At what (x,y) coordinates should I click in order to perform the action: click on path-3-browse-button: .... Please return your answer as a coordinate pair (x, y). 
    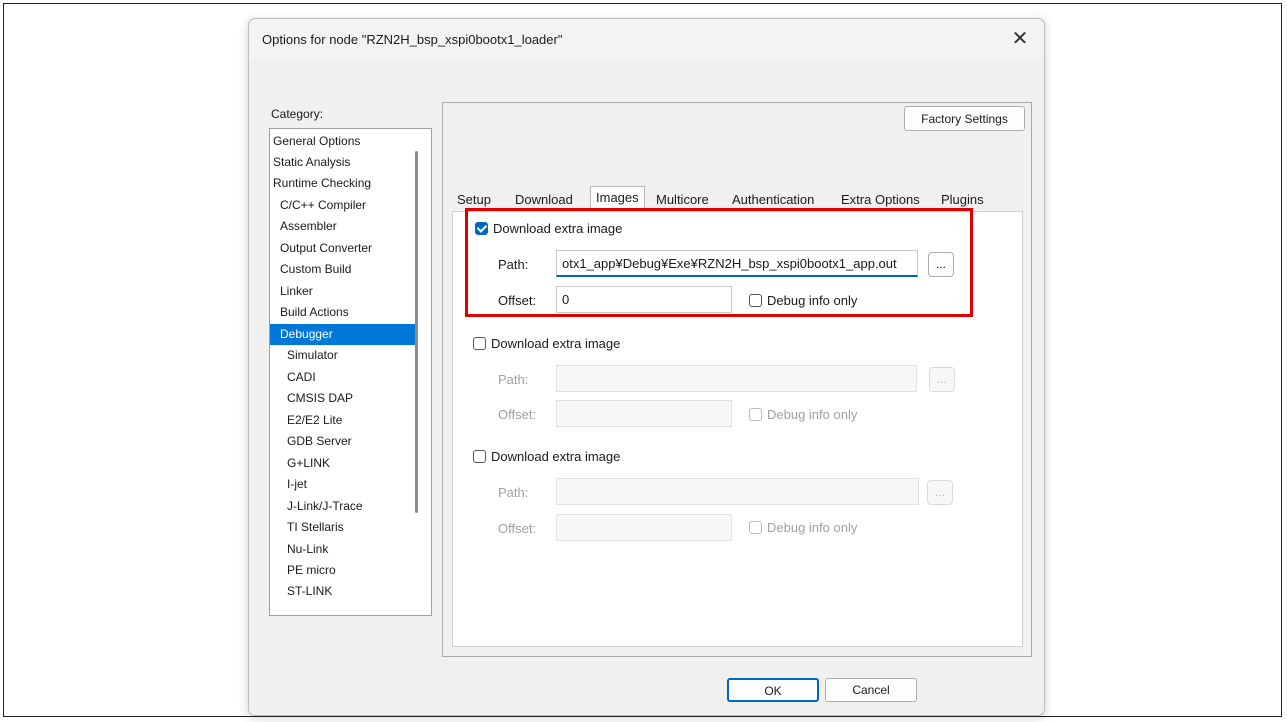
    Looking at the image, I should click on (940, 492).